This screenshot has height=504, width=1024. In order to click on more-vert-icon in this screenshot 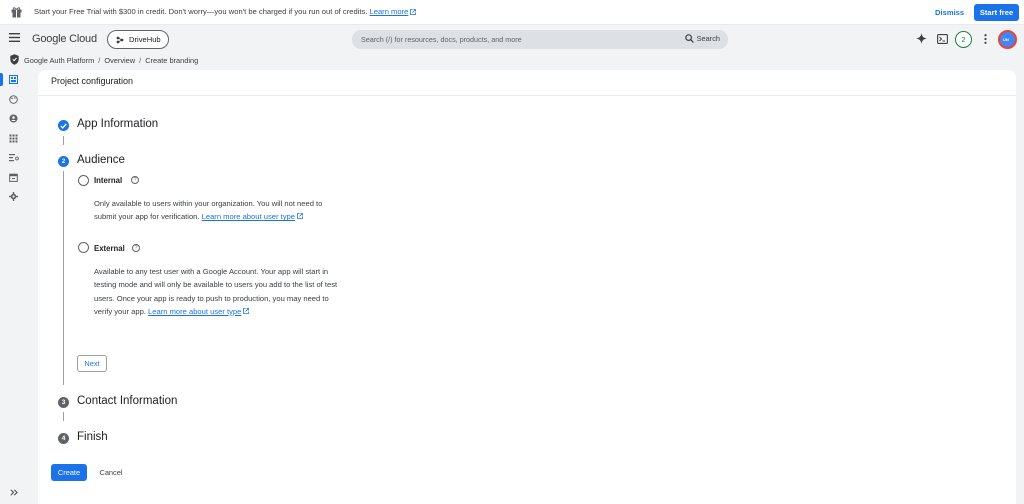, I will do `click(985, 39)`.